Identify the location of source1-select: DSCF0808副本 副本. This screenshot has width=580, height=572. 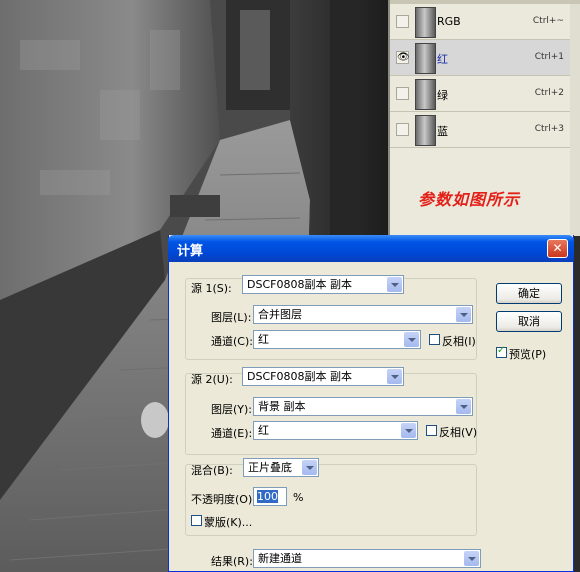
(323, 284).